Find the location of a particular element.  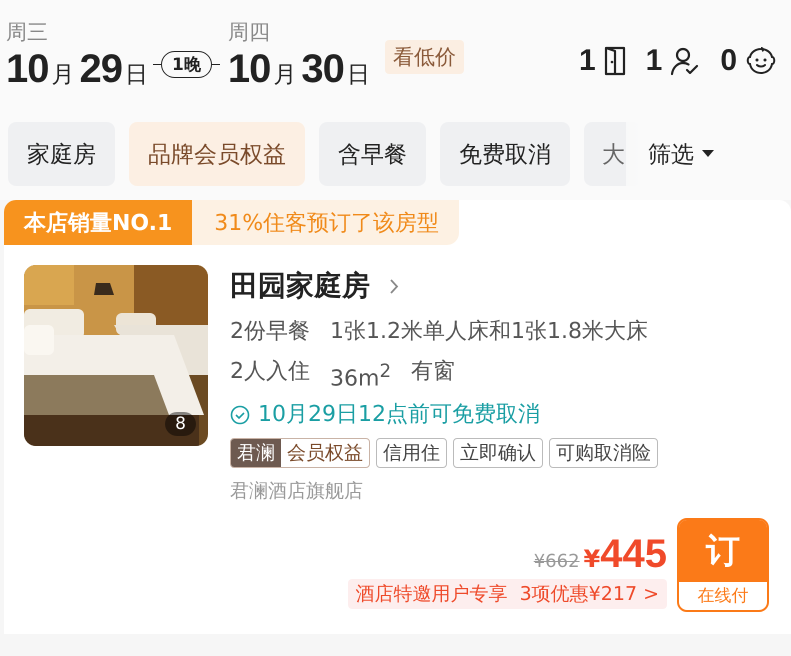

room-price: 445 is located at coordinates (633, 555).